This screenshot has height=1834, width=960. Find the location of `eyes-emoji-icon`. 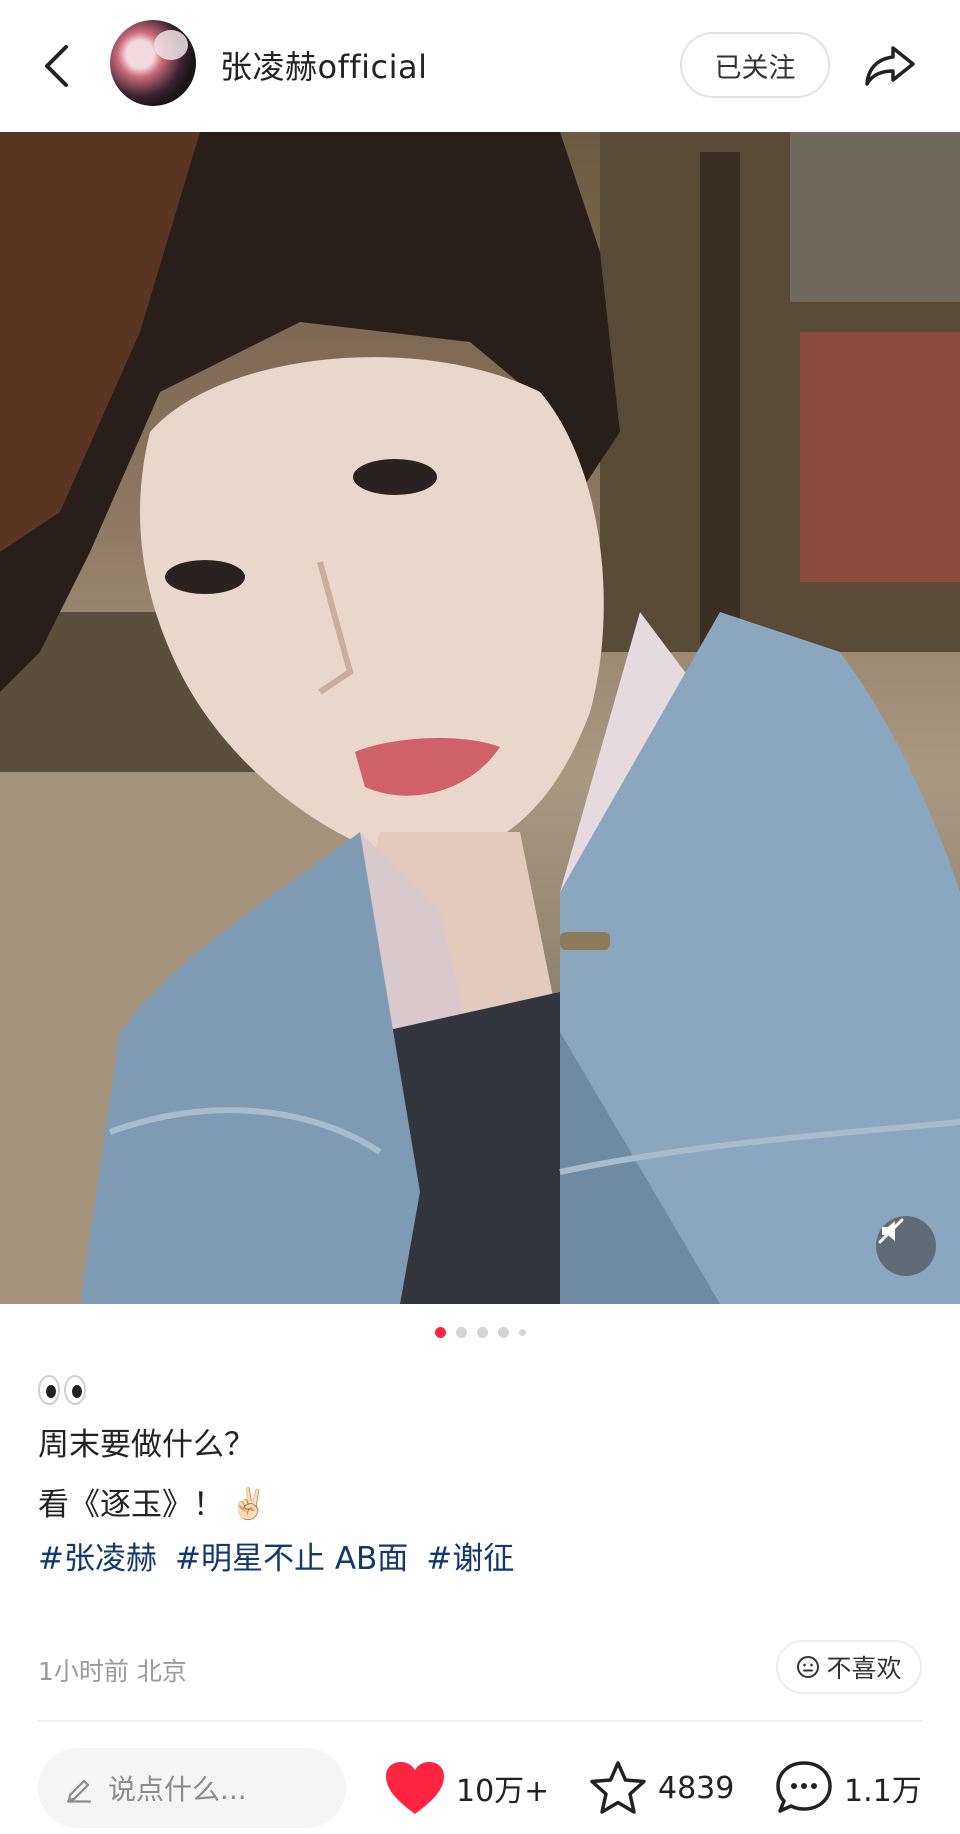

eyes-emoji-icon is located at coordinates (478, 1390).